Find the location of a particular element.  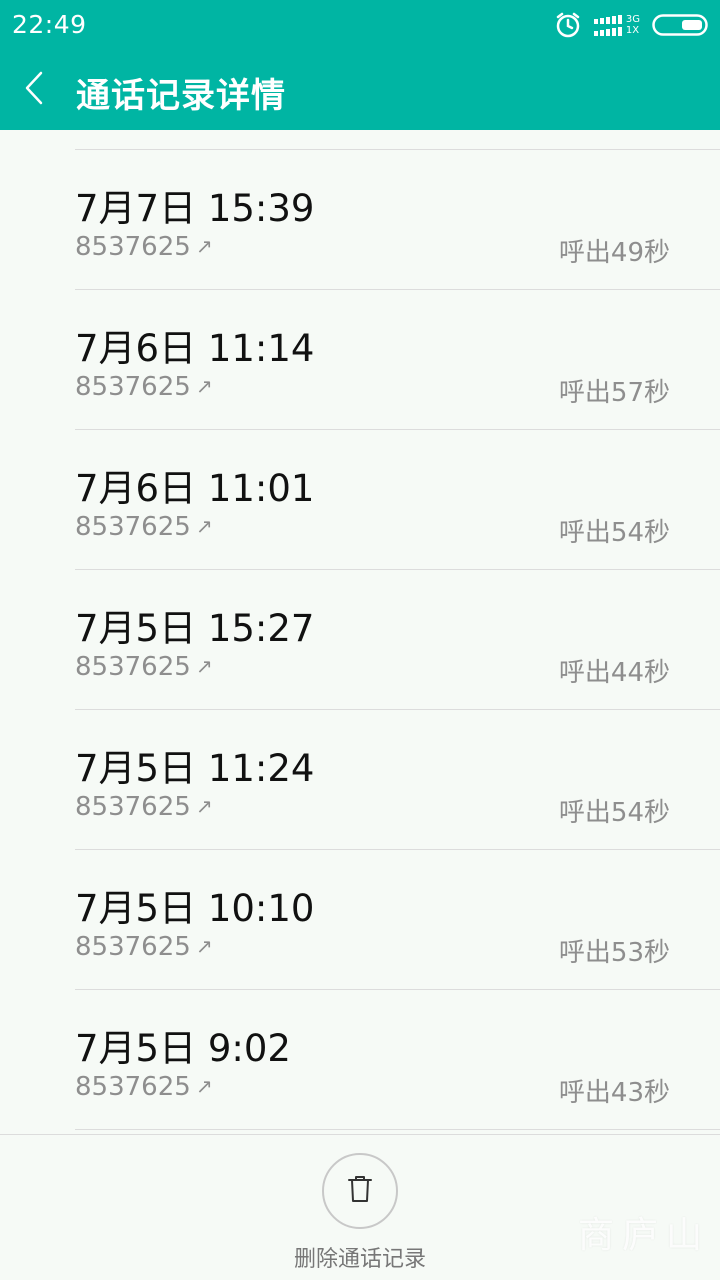

call-duration: 呼出53秒 is located at coordinates (614, 953).